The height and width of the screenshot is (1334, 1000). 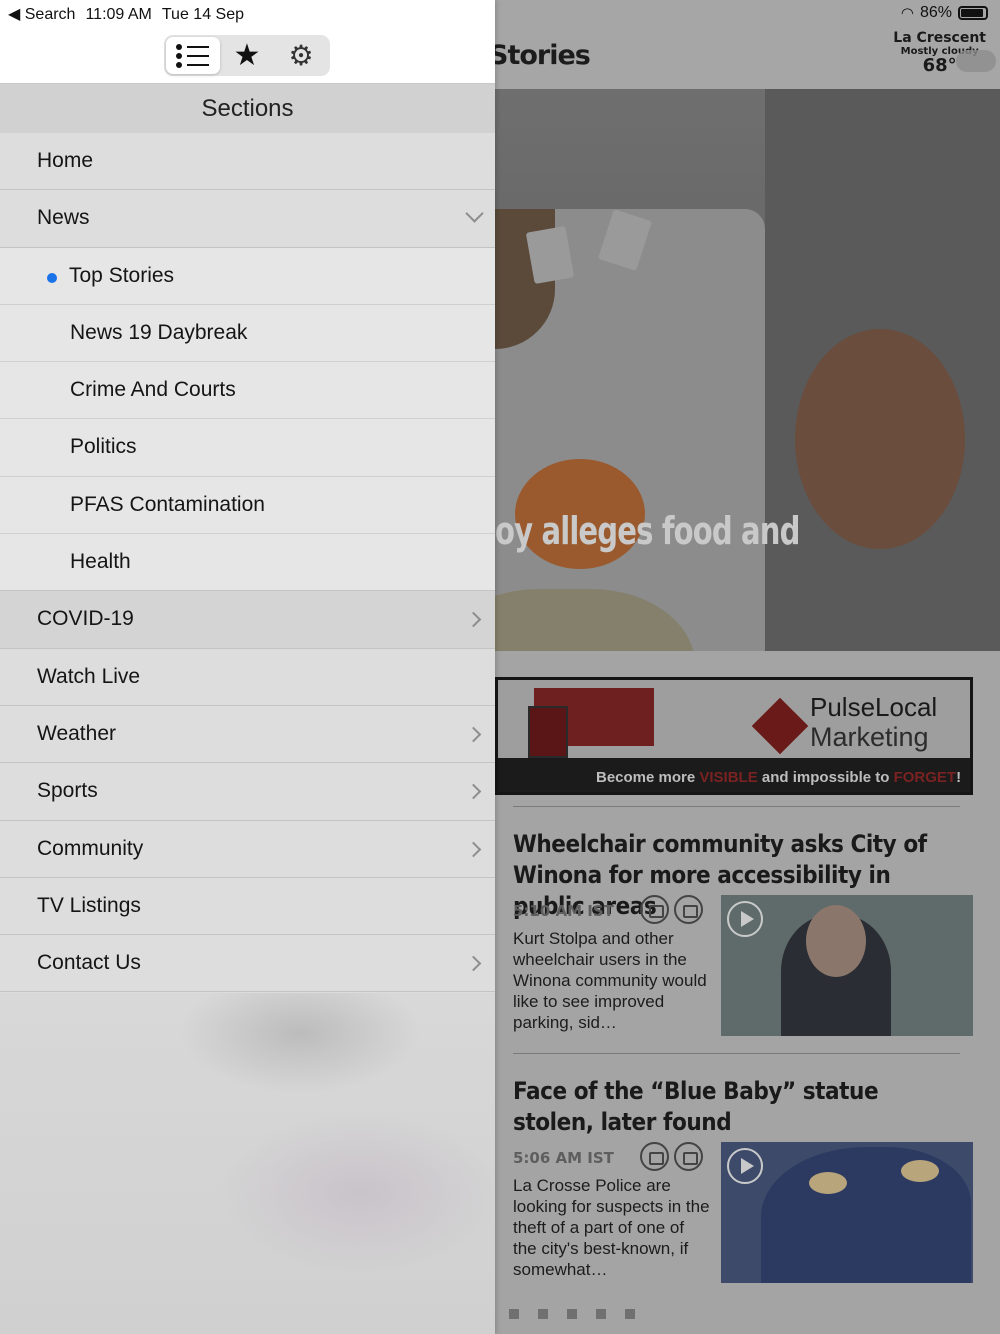 What do you see at coordinates (247, 108) in the screenshot?
I see `sections-heading: Sections` at bounding box center [247, 108].